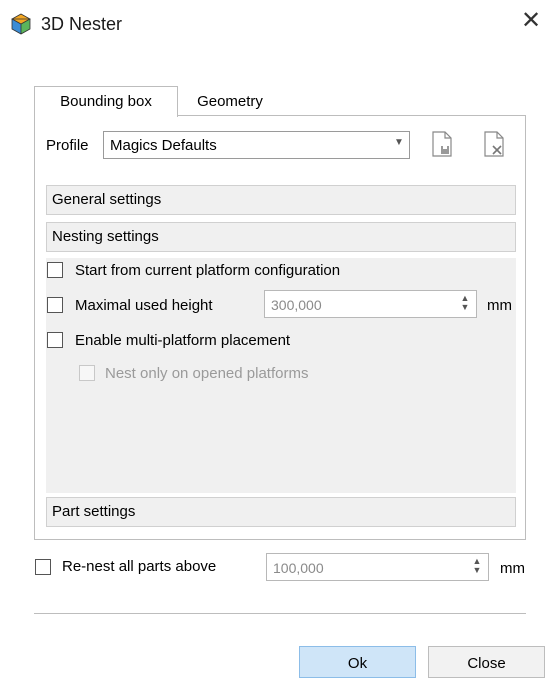 The width and height of the screenshot is (546, 681). What do you see at coordinates (67, 145) in the screenshot?
I see `profile-label: Profile` at bounding box center [67, 145].